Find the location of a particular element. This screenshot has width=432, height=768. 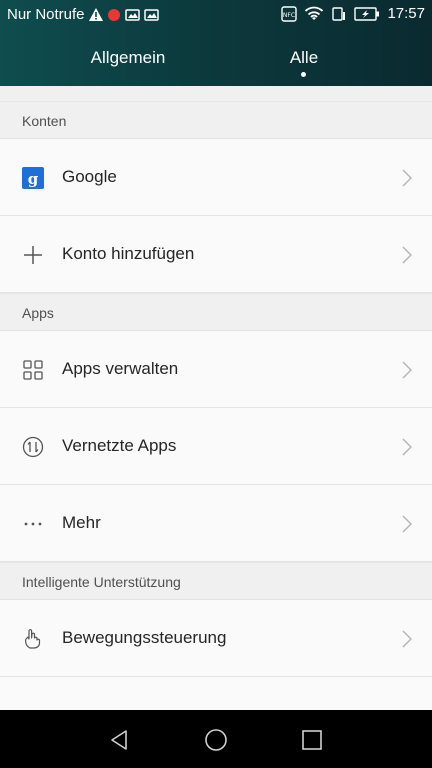

section-header-intelligent: Intelligente Unterstützung is located at coordinates (216, 581).